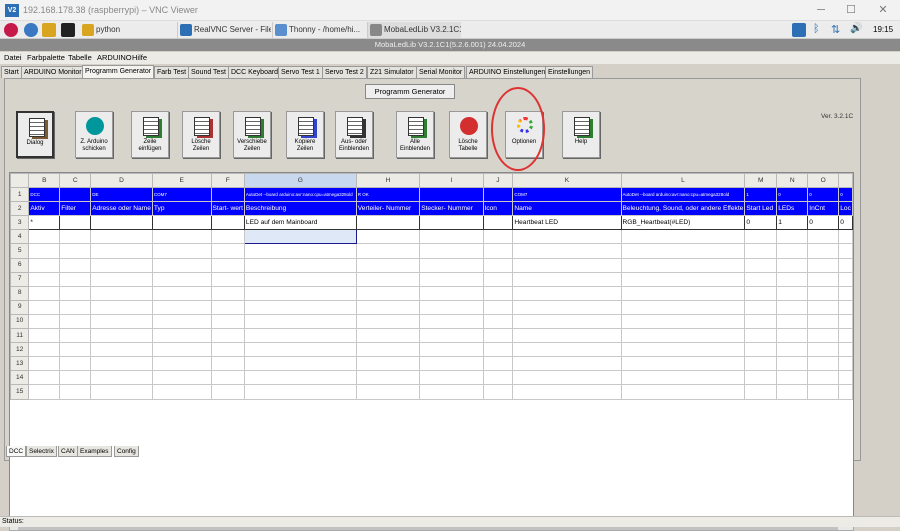 The width and height of the screenshot is (900, 531). Describe the element at coordinates (507, 72) in the screenshot. I see `tab-arduino-einstellungen: ARDUINO Einstellungen` at that location.